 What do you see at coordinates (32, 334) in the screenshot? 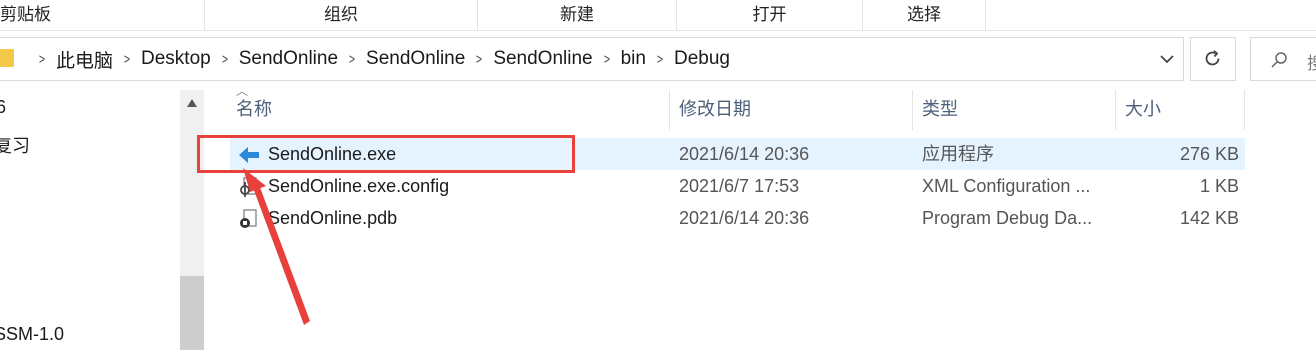
I see `nav-item-ssm: SSM-1.0` at bounding box center [32, 334].